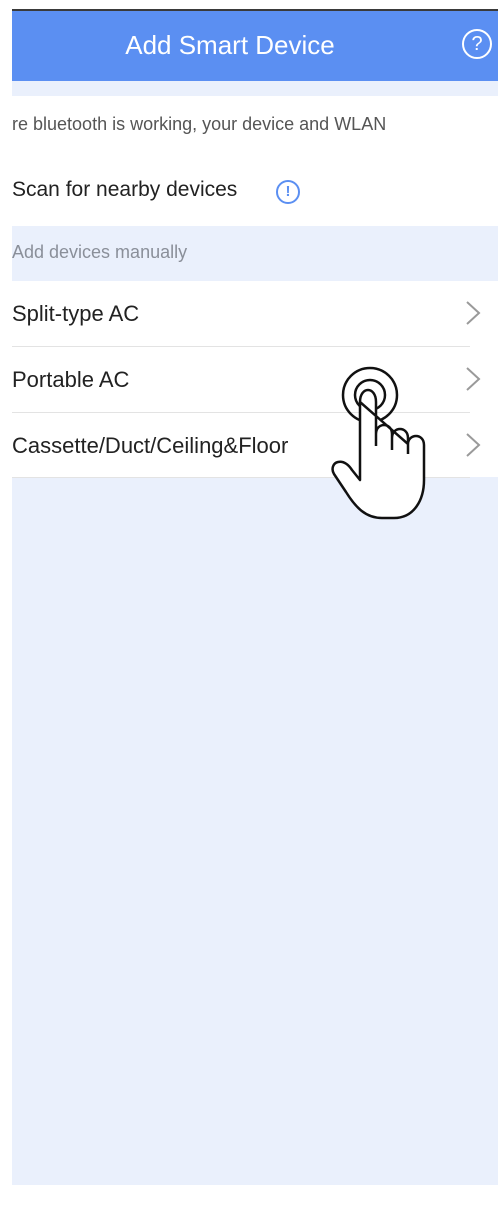  Describe the element at coordinates (249, 1202) in the screenshot. I see `bottom-area` at that location.